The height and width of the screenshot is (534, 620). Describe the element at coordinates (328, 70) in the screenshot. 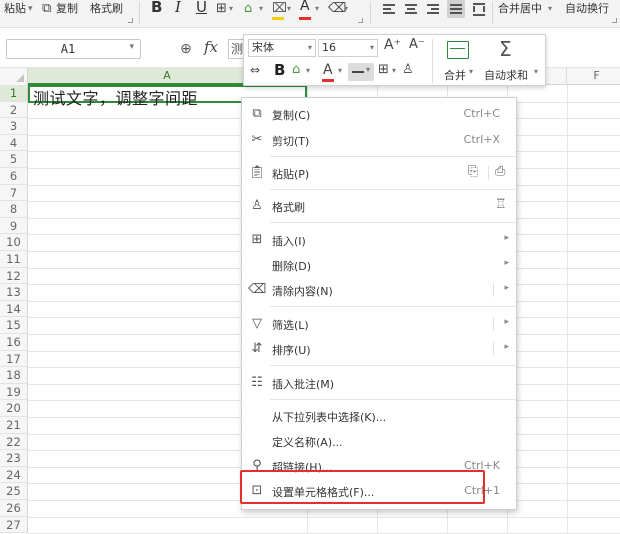

I see `mini-font-color-button: A` at that location.